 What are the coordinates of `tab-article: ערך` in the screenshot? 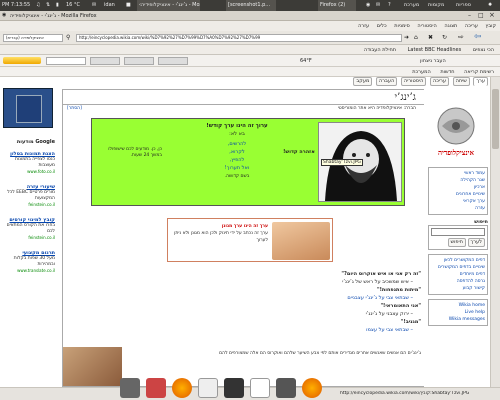 It's located at (480, 81).